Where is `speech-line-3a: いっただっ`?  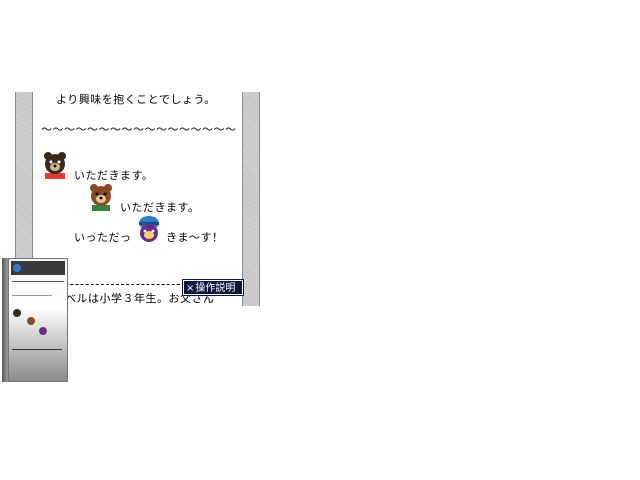 speech-line-3a: いっただっ is located at coordinates (103, 237).